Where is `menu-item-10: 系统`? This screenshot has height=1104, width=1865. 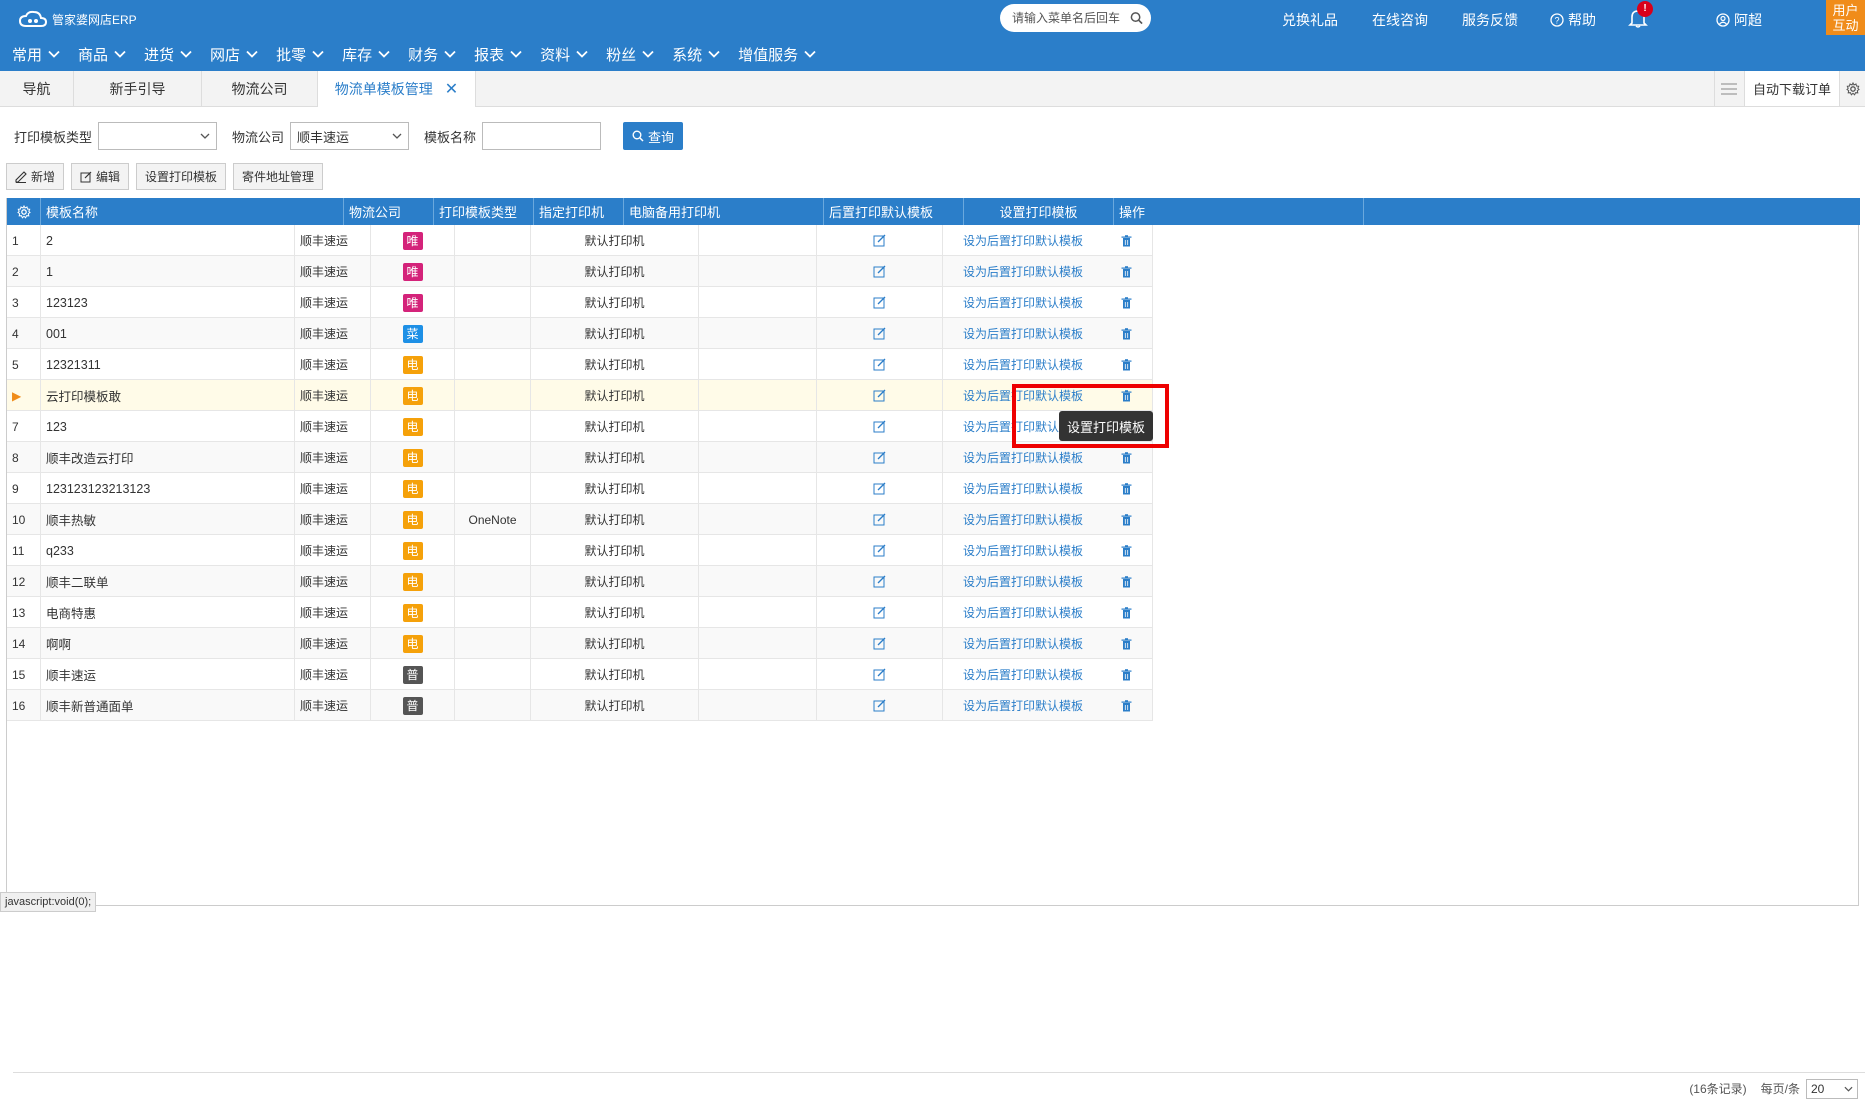
menu-item-10: 系统 is located at coordinates (696, 54).